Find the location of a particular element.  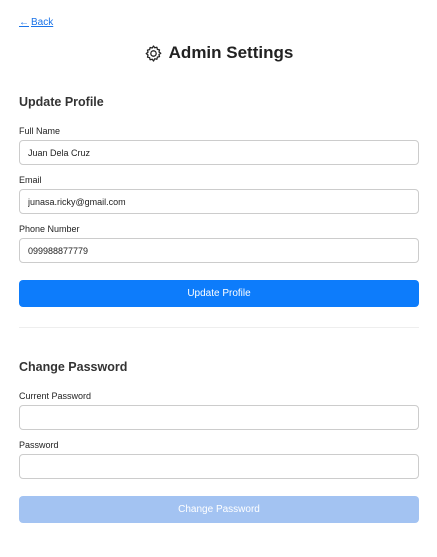

phone-number-input is located at coordinates (219, 250).